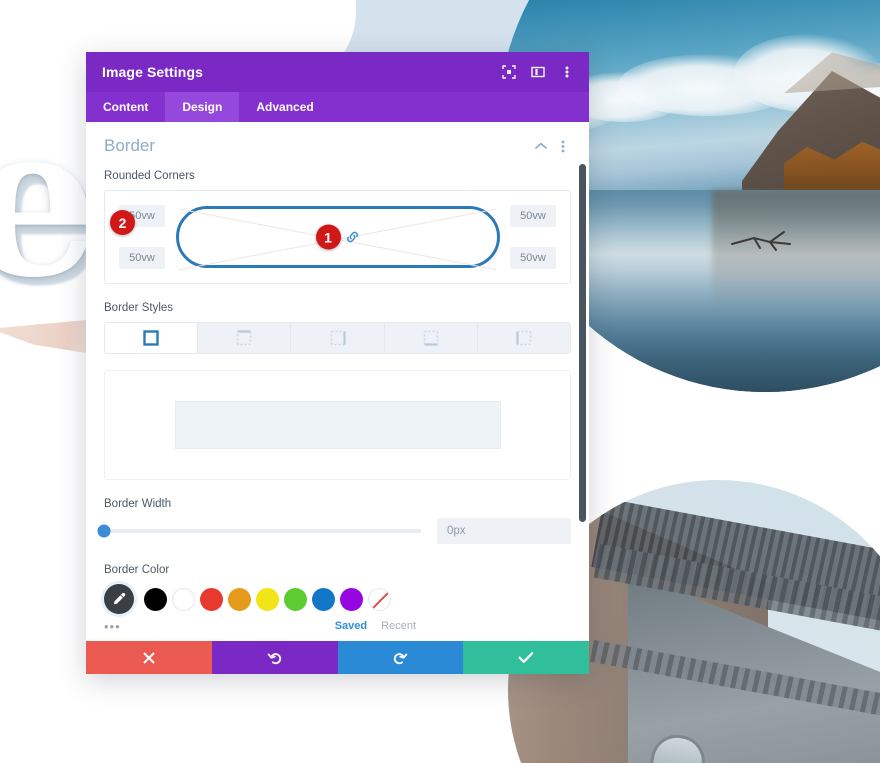  What do you see at coordinates (149, 657) in the screenshot?
I see `cancel-button` at bounding box center [149, 657].